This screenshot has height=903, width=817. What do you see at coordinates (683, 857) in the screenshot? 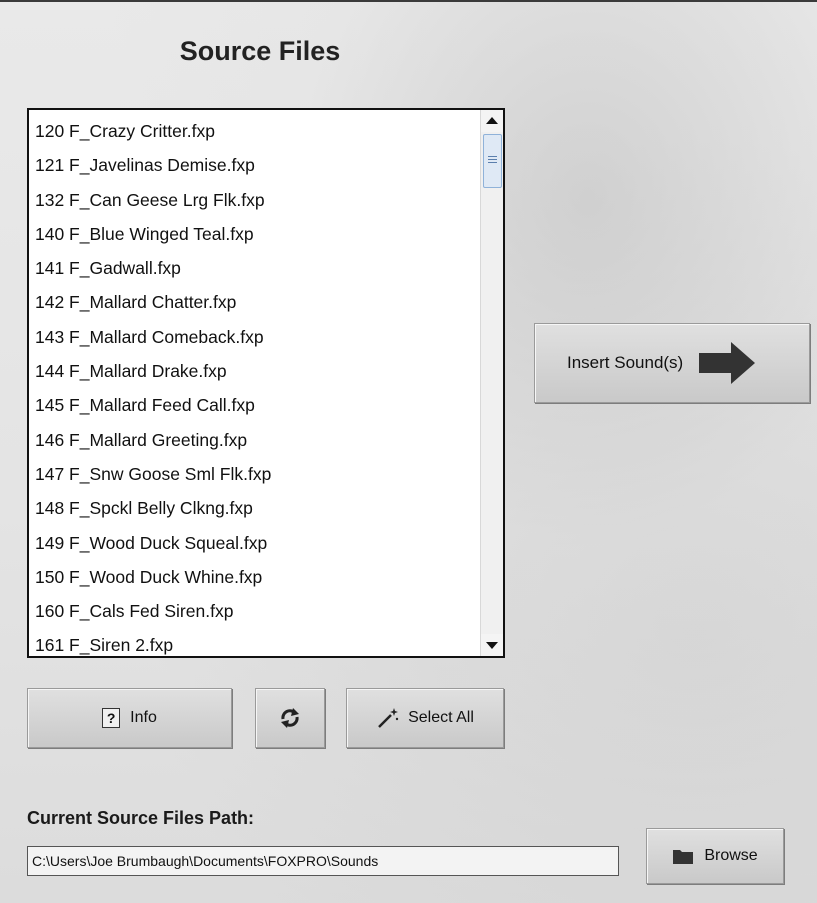
I see `folder-icon` at bounding box center [683, 857].